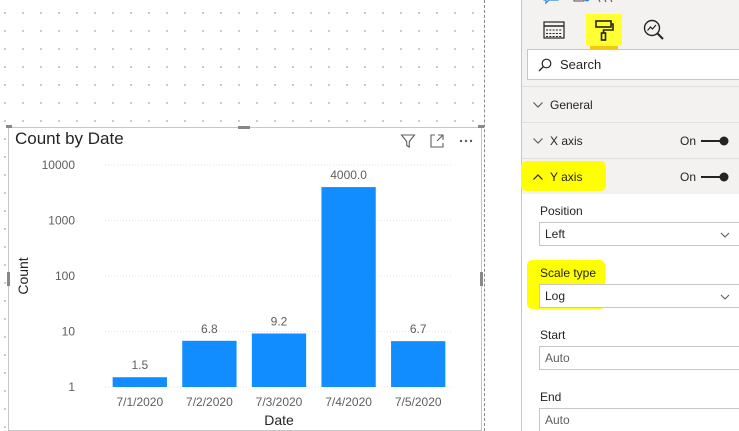 This screenshot has width=739, height=431. What do you see at coordinates (59, 165) in the screenshot?
I see `y-tick-label: 10000` at bounding box center [59, 165].